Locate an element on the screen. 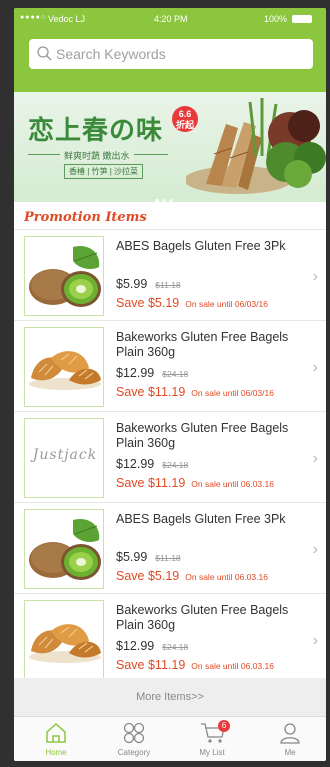 This screenshot has width=330, height=767. carousel-indicator is located at coordinates (165, 196).